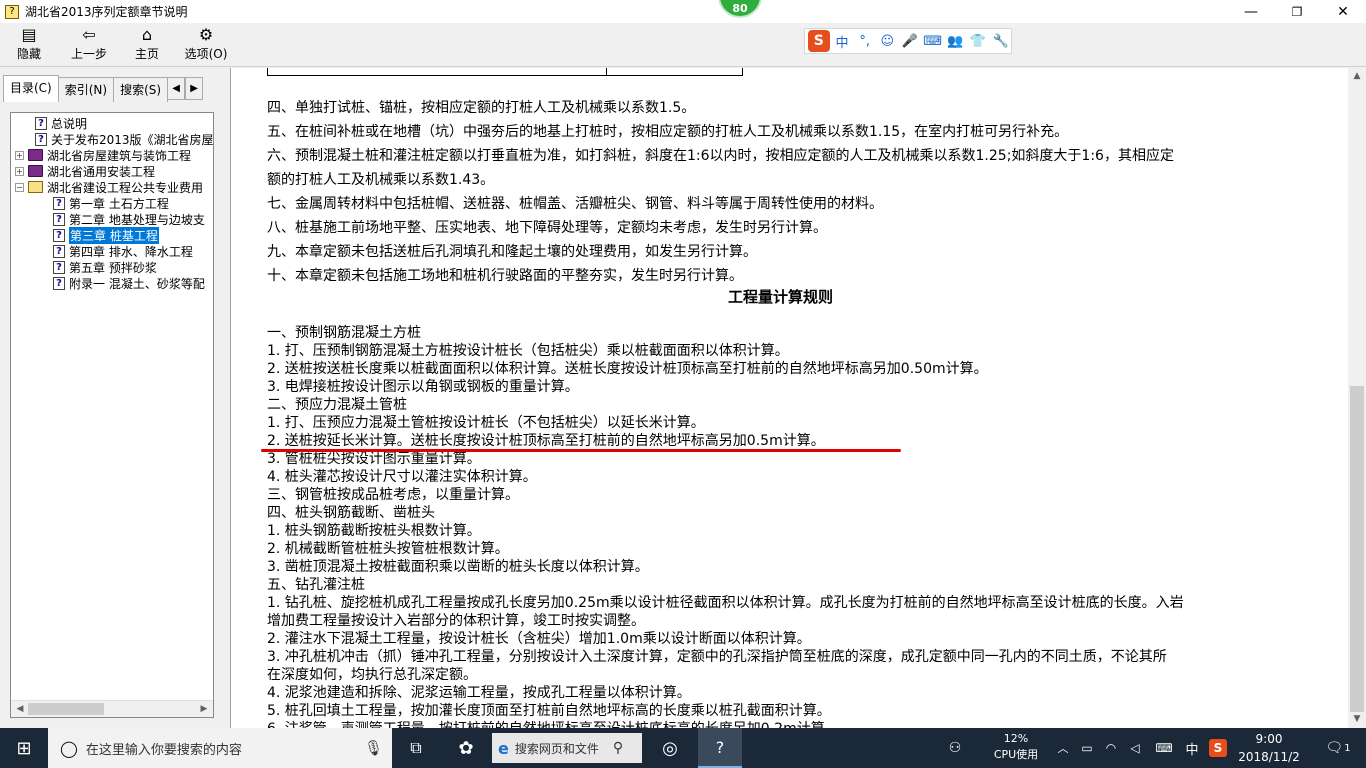 This screenshot has width=1366, height=768. What do you see at coordinates (720, 748) in the screenshot?
I see `help-app-taskbar-icon: ?` at bounding box center [720, 748].